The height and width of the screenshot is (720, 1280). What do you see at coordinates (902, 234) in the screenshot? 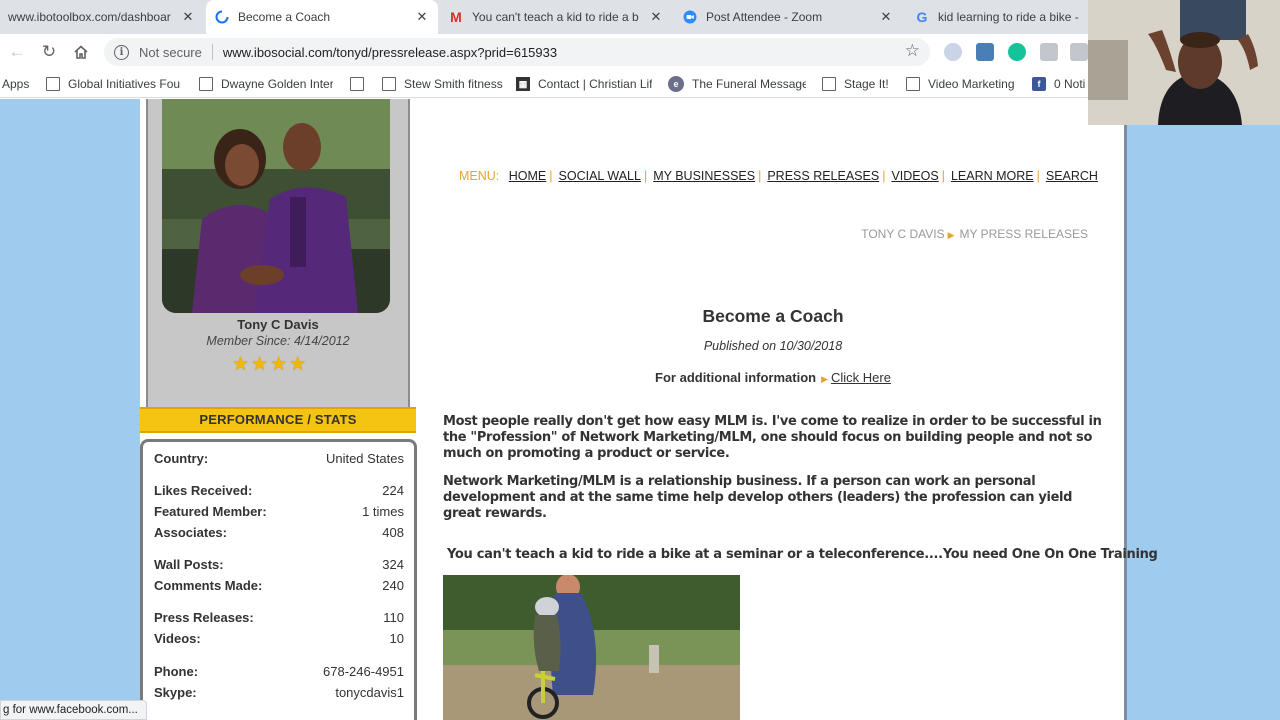
I see `breadcrumb-user: TONY C DAVIS` at bounding box center [902, 234].